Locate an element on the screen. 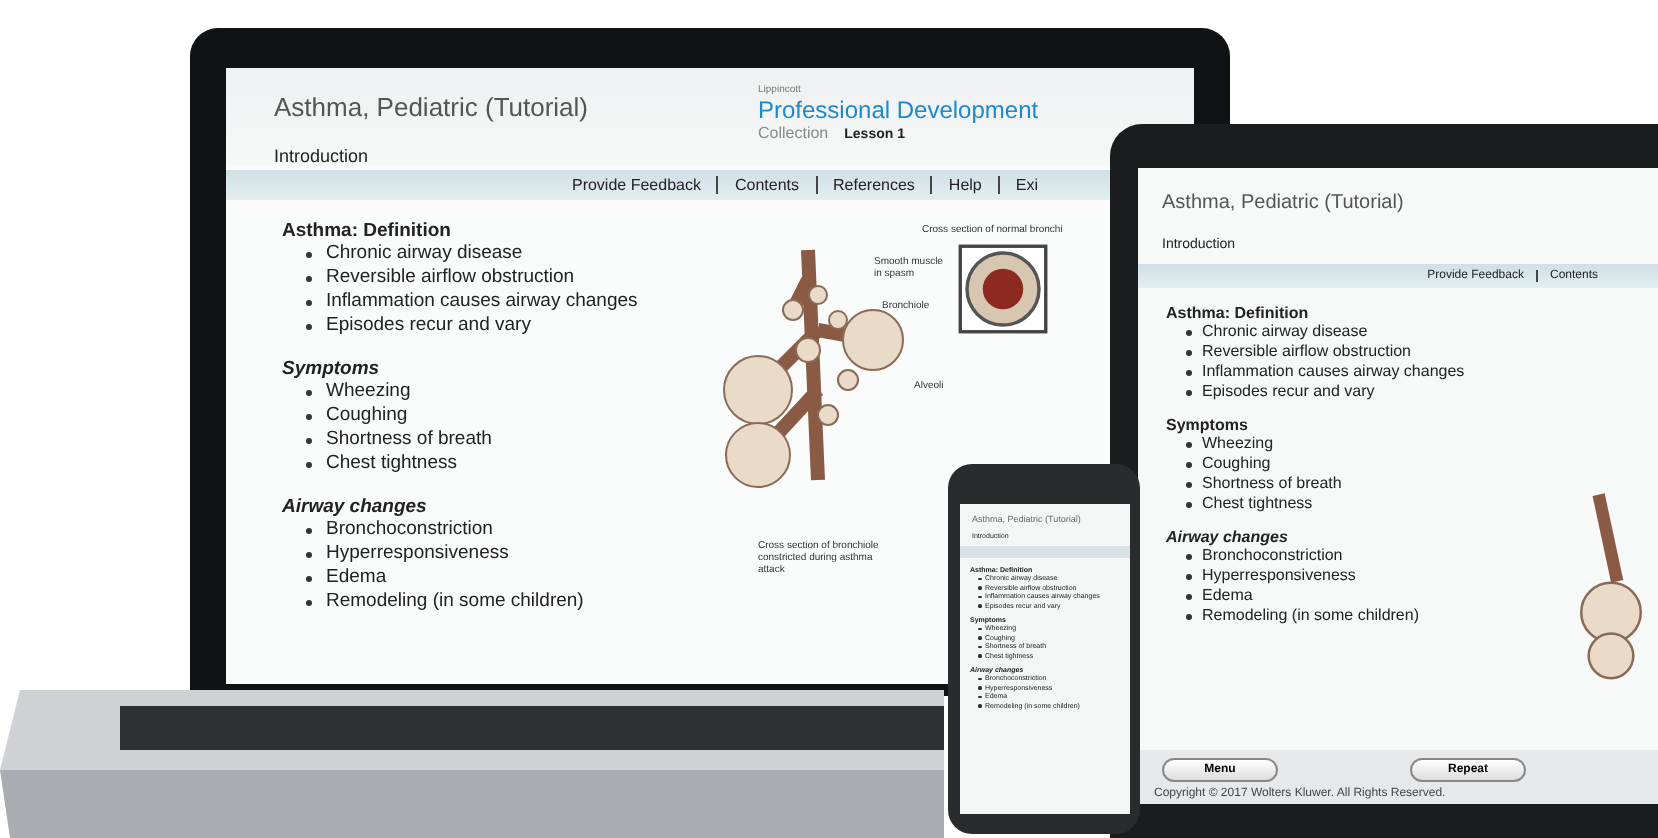  nav-link: Help is located at coordinates (964, 185).